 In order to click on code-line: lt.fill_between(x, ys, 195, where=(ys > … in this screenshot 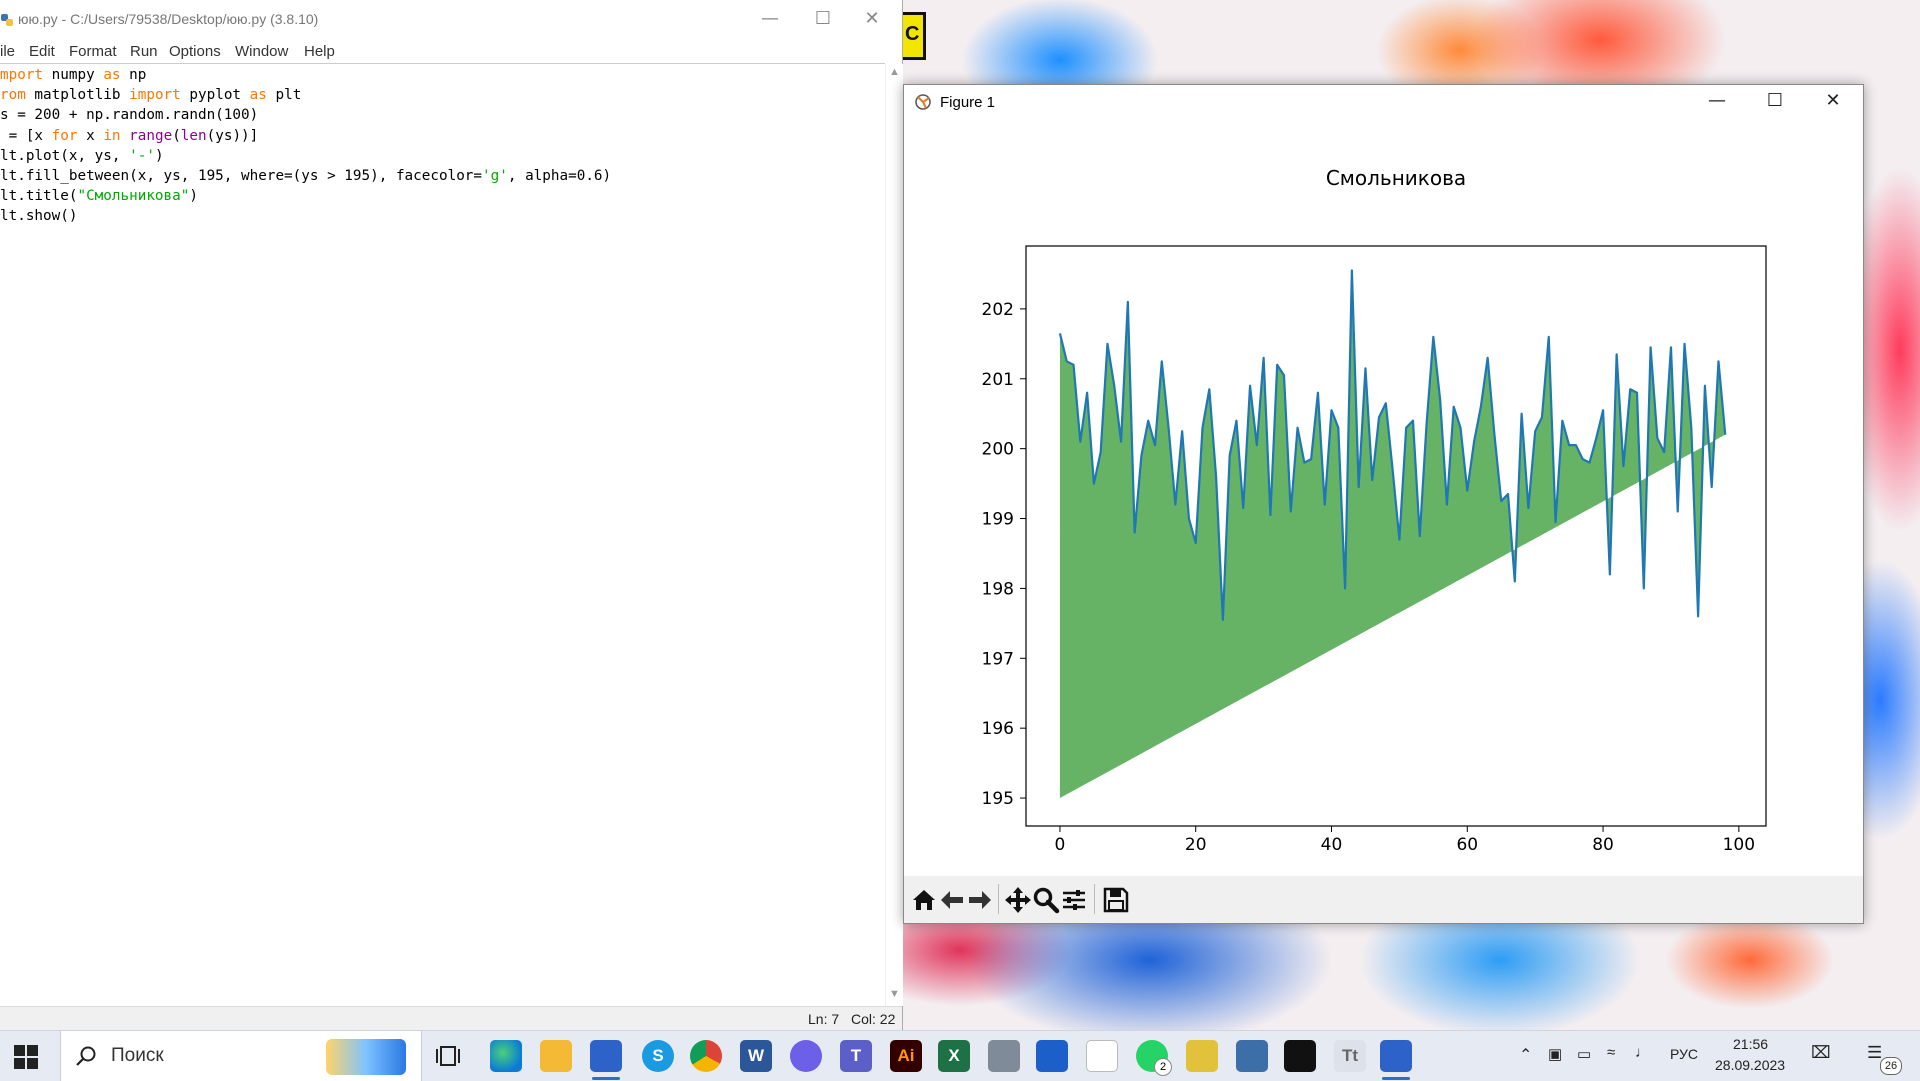, I will do `click(442, 176)`.